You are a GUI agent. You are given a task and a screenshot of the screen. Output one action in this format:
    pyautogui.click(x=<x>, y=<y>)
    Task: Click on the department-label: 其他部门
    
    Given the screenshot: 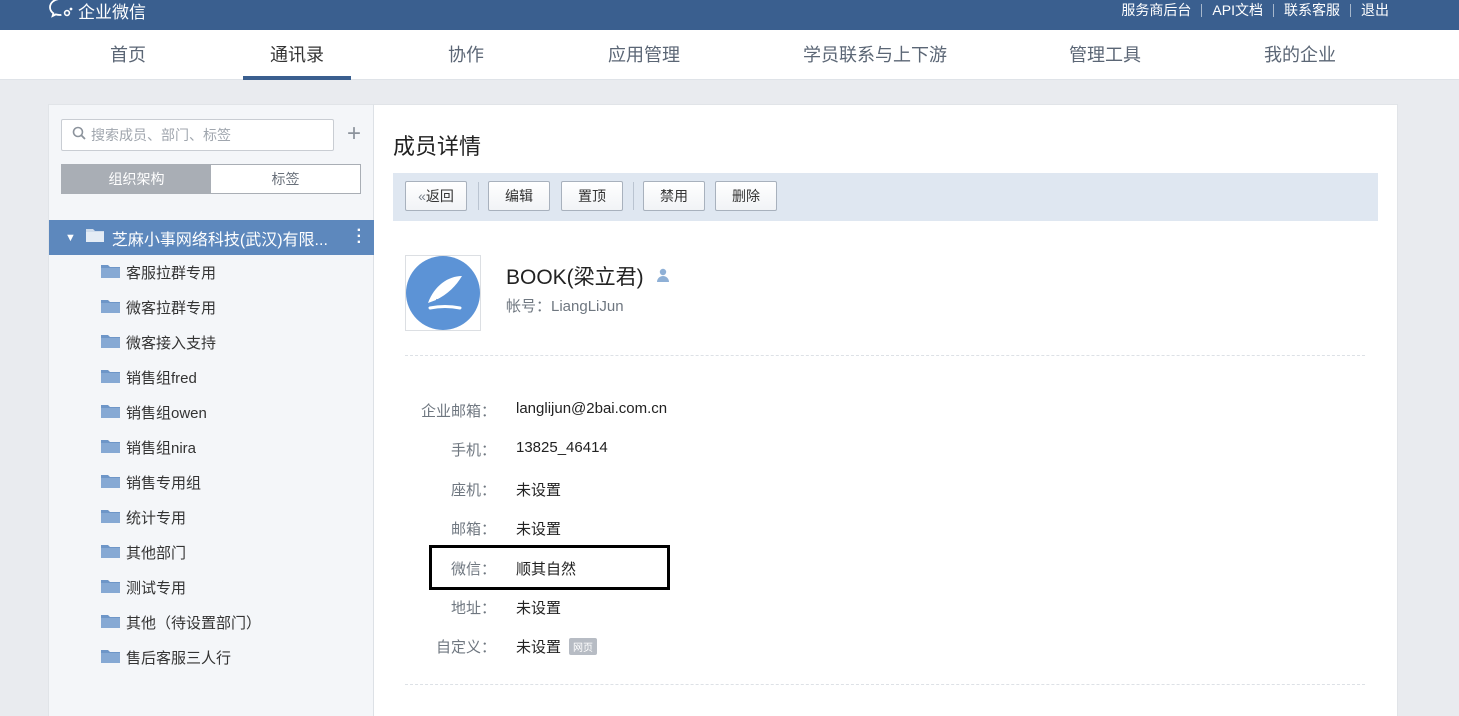 What is the action you would take?
    pyautogui.click(x=156, y=553)
    